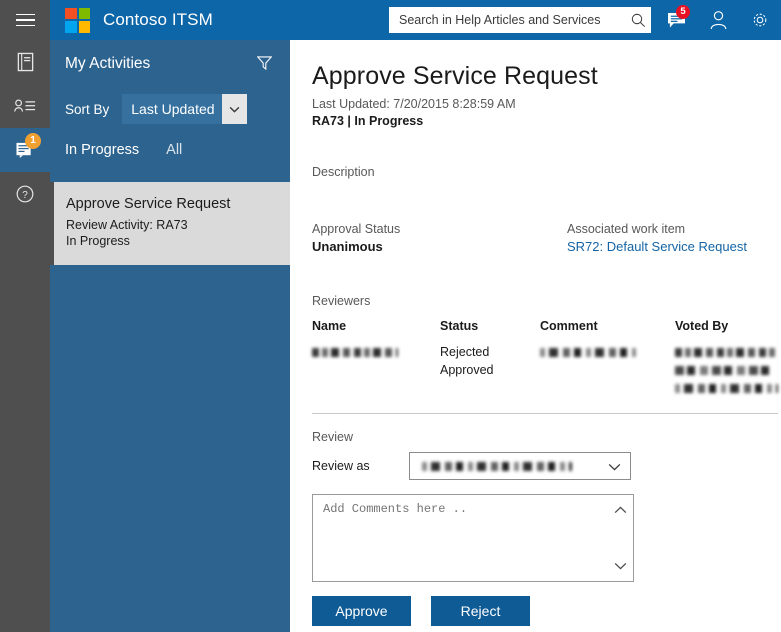 Image resolution: width=781 pixels, height=632 pixels. What do you see at coordinates (264, 65) in the screenshot?
I see `filter-funnel-icon` at bounding box center [264, 65].